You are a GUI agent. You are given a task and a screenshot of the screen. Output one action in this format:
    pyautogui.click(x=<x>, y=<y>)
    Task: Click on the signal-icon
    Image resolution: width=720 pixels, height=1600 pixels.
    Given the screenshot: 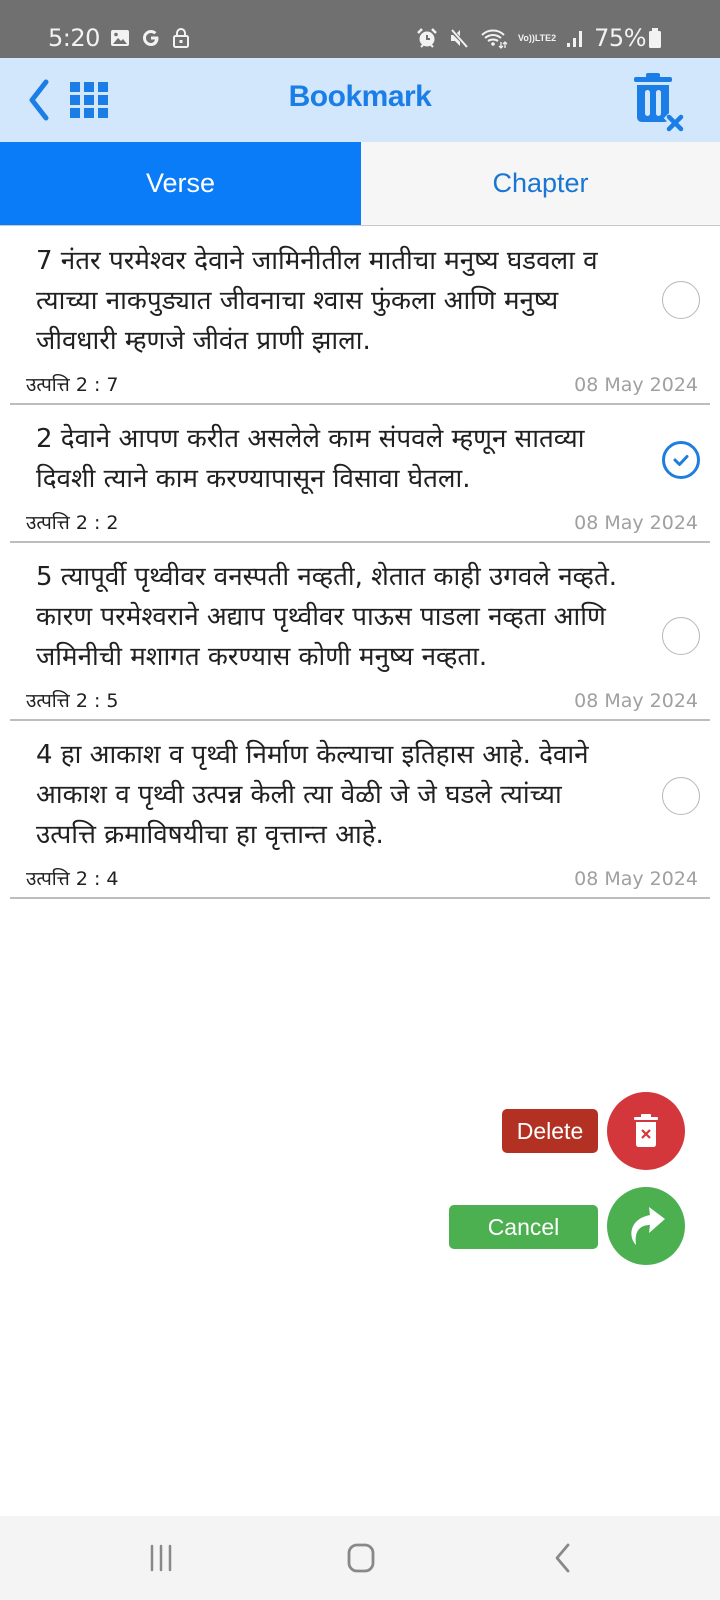 What is the action you would take?
    pyautogui.click(x=575, y=38)
    